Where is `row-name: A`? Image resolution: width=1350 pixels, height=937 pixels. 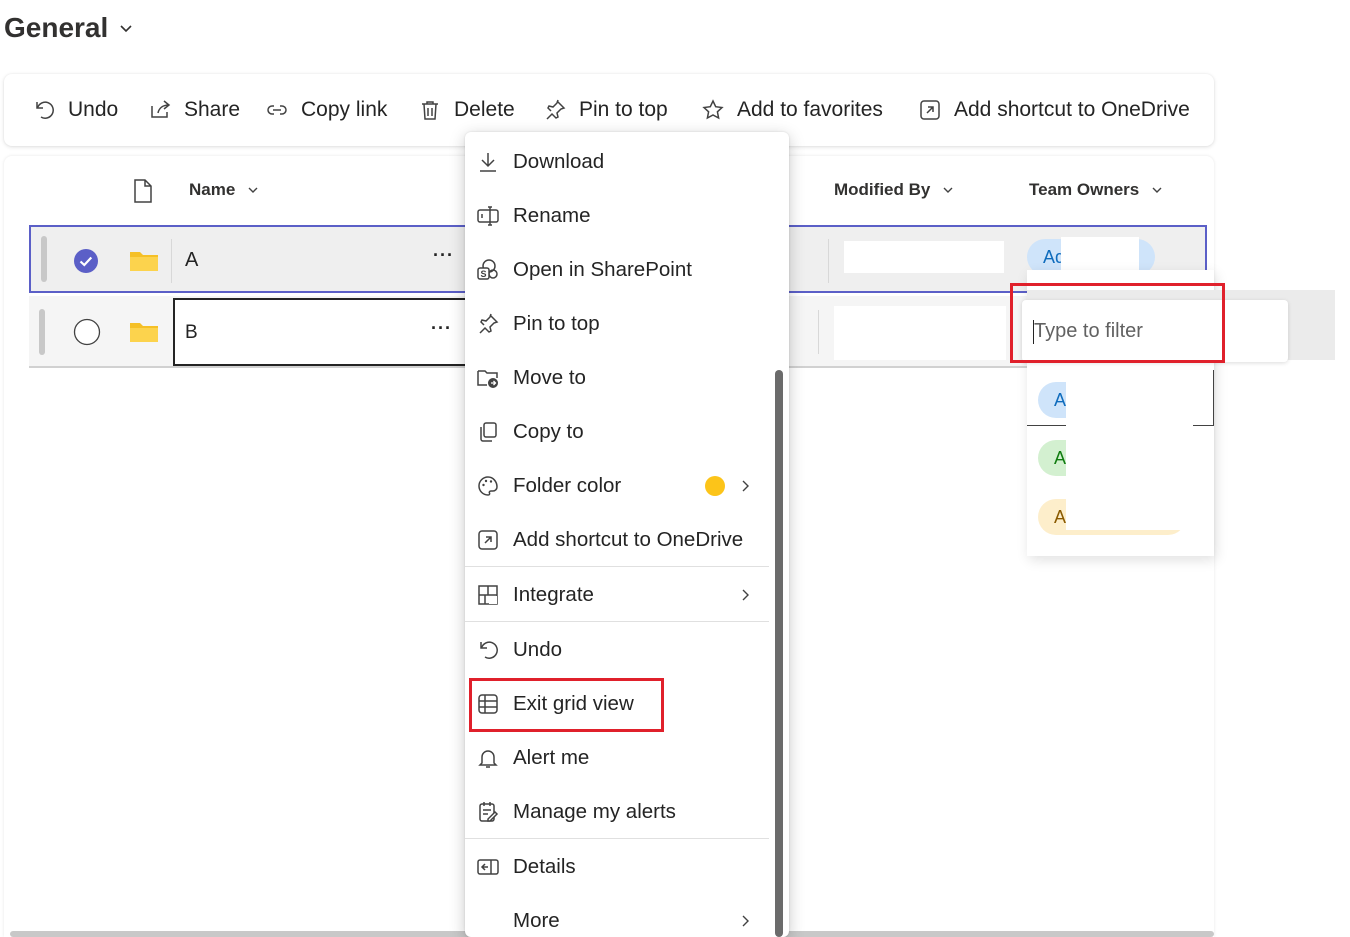
row-name: A is located at coordinates (191, 260).